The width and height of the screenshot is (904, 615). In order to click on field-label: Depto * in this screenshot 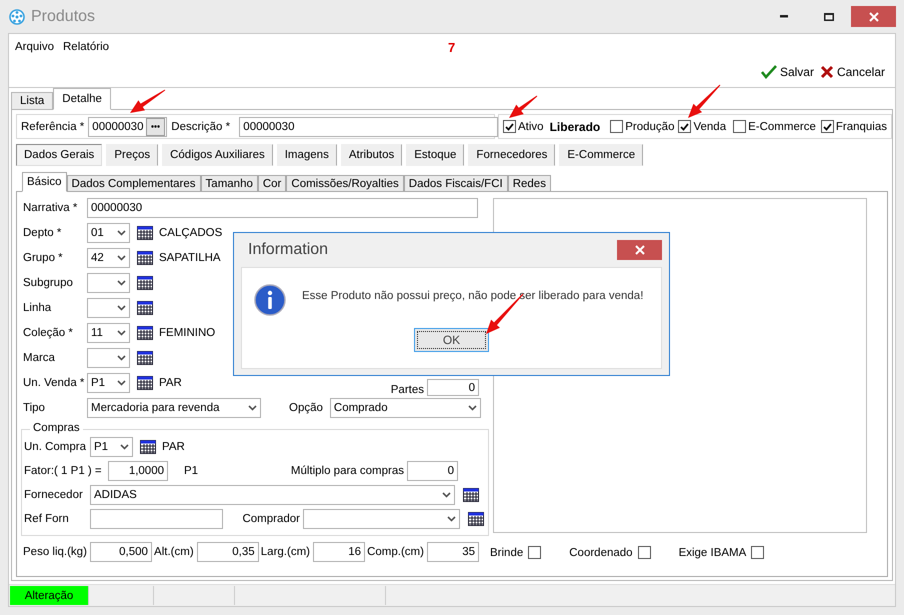, I will do `click(42, 233)`.